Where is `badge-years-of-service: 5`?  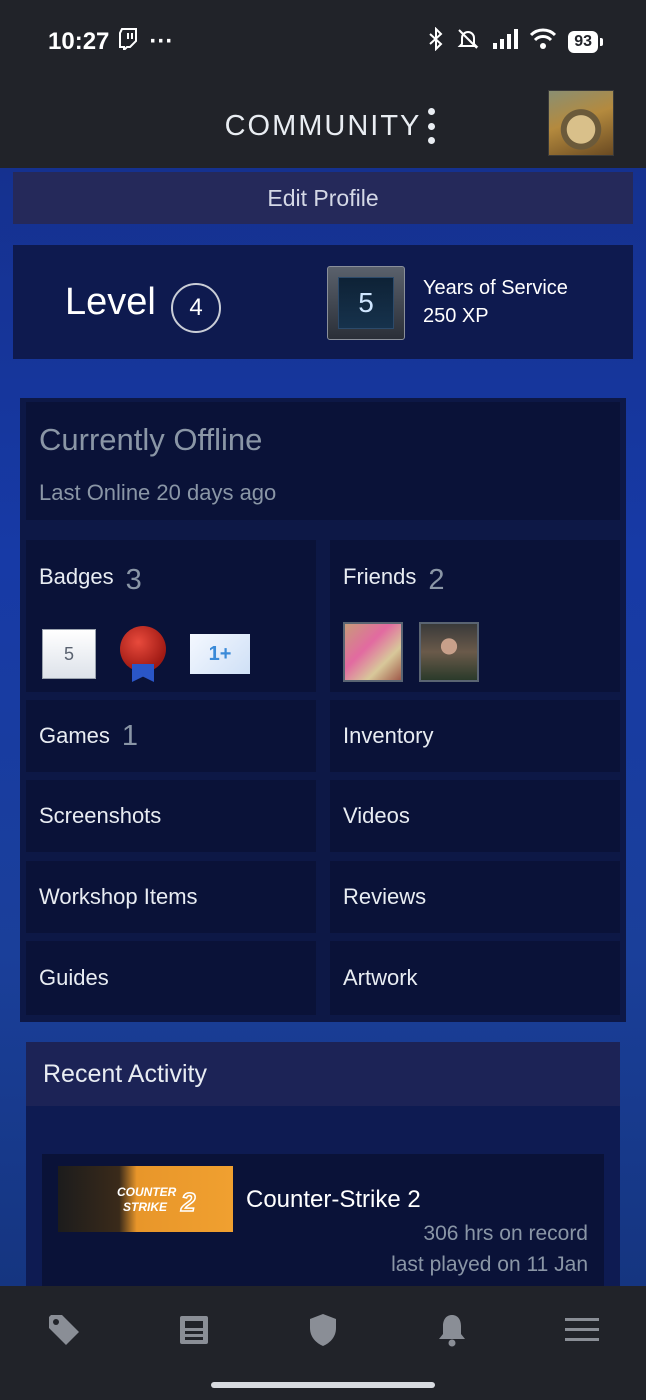 badge-years-of-service: 5 is located at coordinates (69, 654).